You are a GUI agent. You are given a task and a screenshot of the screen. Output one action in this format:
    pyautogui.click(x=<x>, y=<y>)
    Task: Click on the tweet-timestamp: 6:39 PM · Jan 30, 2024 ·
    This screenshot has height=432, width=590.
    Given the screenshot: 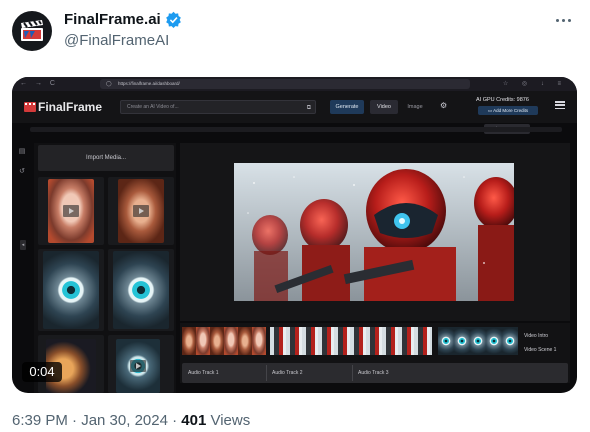 What is the action you would take?
    pyautogui.click(x=96, y=420)
    